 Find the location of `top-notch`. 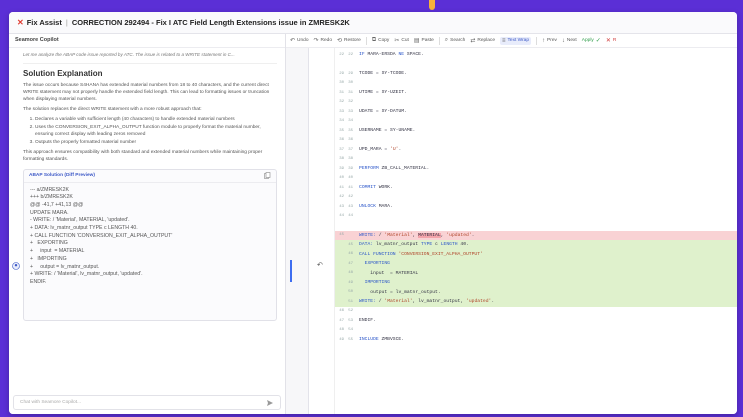

top-notch is located at coordinates (432, 5).